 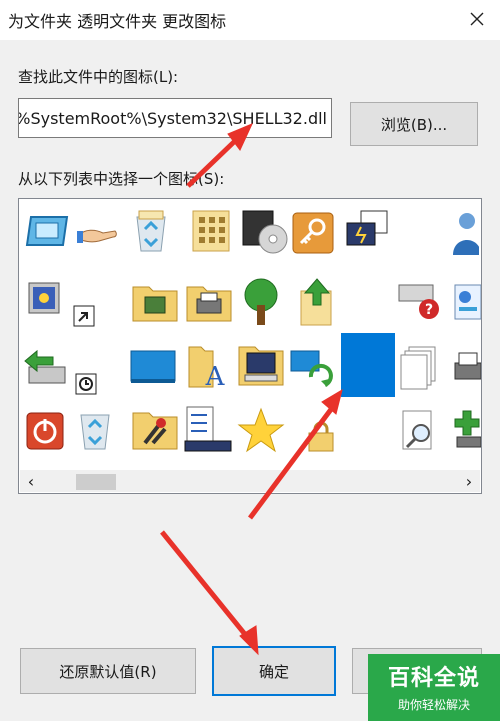 What do you see at coordinates (153, 368) in the screenshot?
I see `desktop-icon` at bounding box center [153, 368].